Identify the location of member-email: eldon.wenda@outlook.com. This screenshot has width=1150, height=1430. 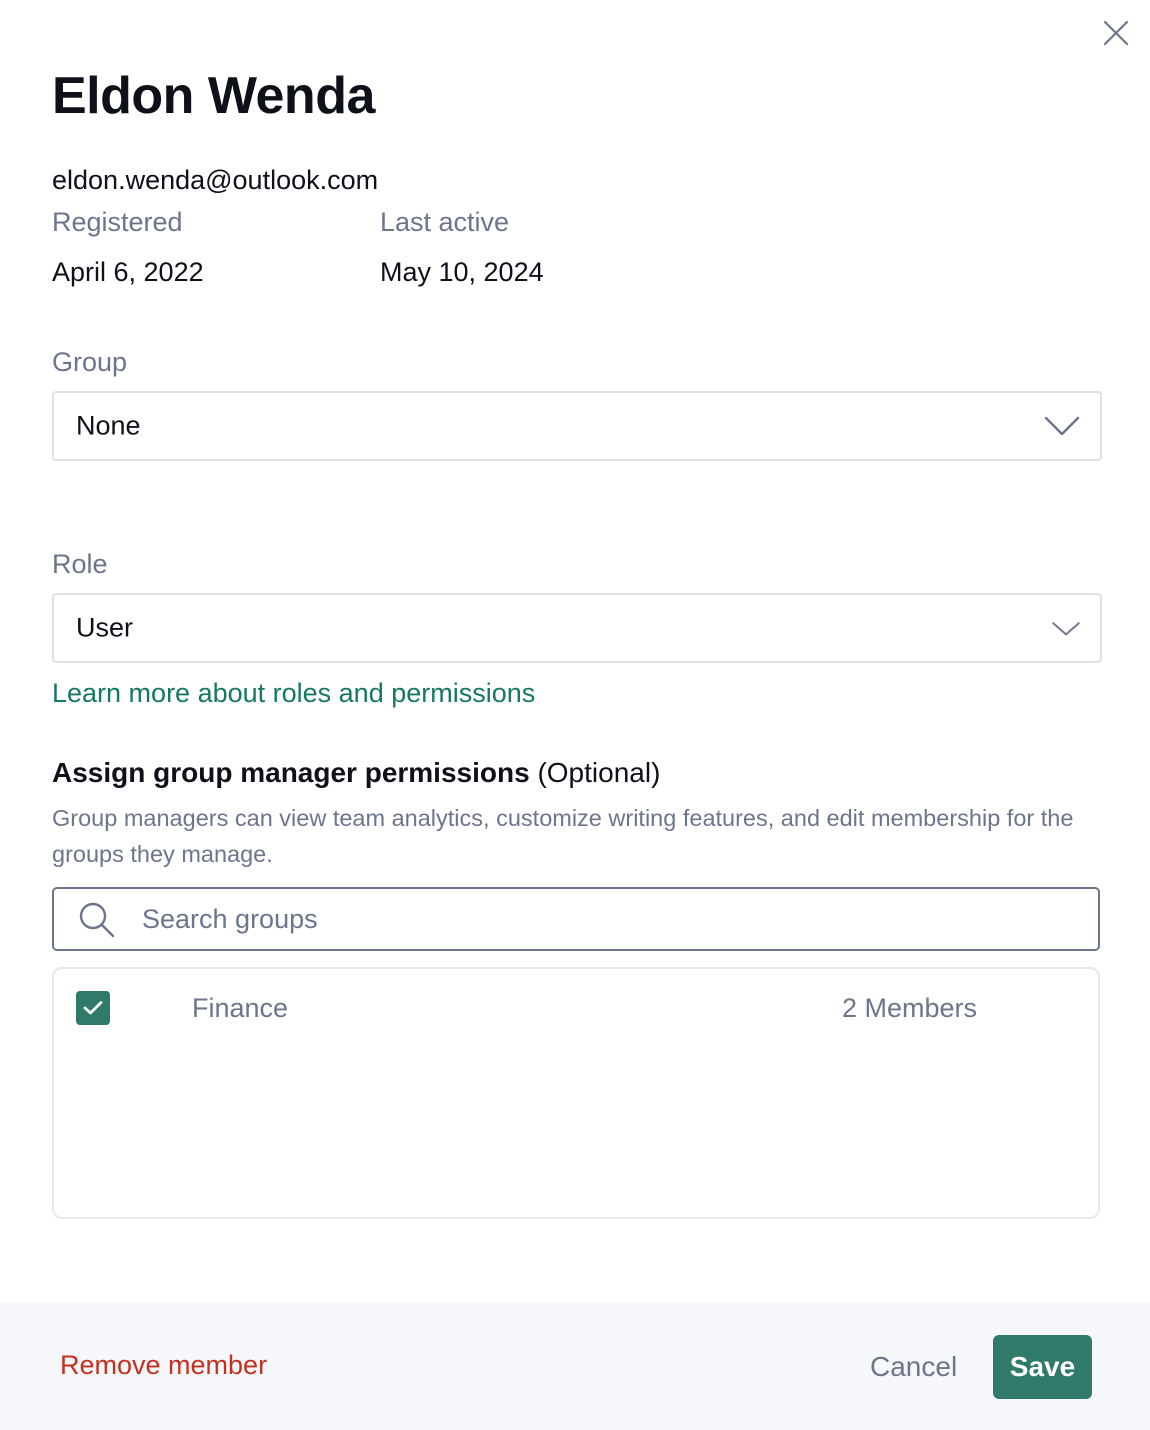
(215, 180).